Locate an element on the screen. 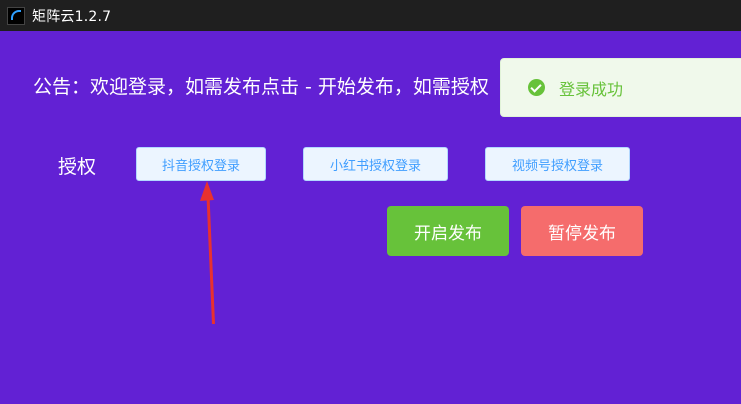 The width and height of the screenshot is (741, 404). announcement-text: 公告：欢迎登录，如需发布点击 - 开始发布，如需授权 is located at coordinates (261, 87).